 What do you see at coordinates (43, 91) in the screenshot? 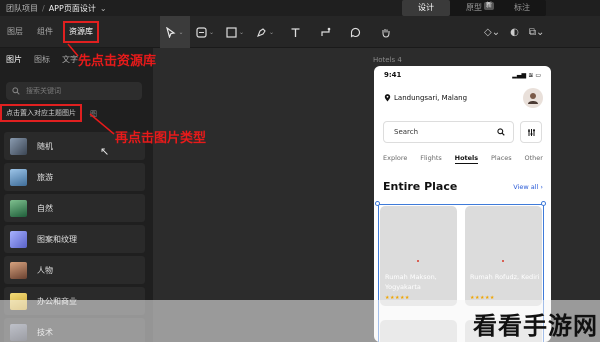
I see `search-placeholder: 搜索关键词` at bounding box center [43, 91].